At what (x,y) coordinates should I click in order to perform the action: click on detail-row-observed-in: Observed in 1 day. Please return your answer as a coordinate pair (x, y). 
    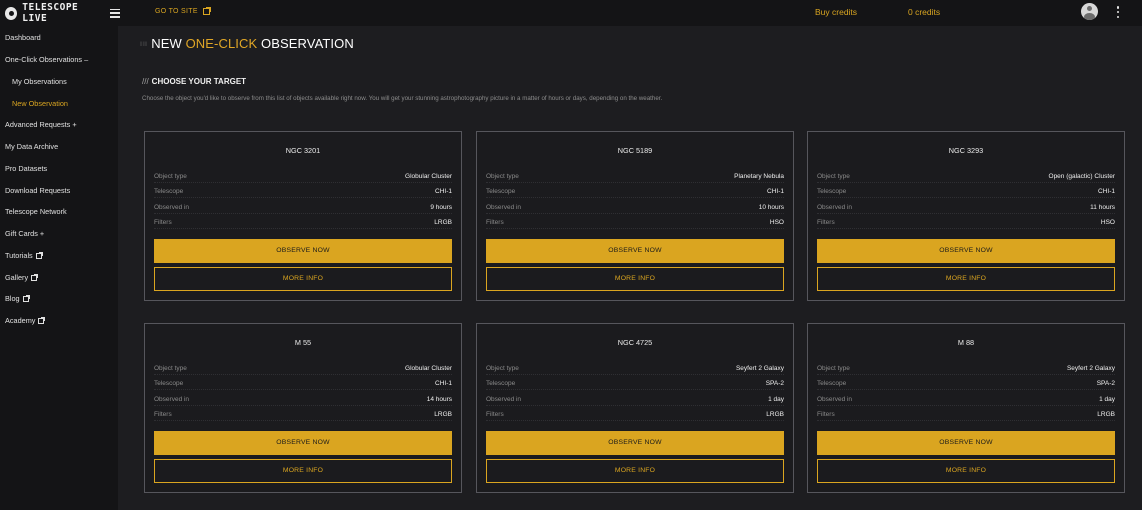
    Looking at the image, I should click on (966, 401).